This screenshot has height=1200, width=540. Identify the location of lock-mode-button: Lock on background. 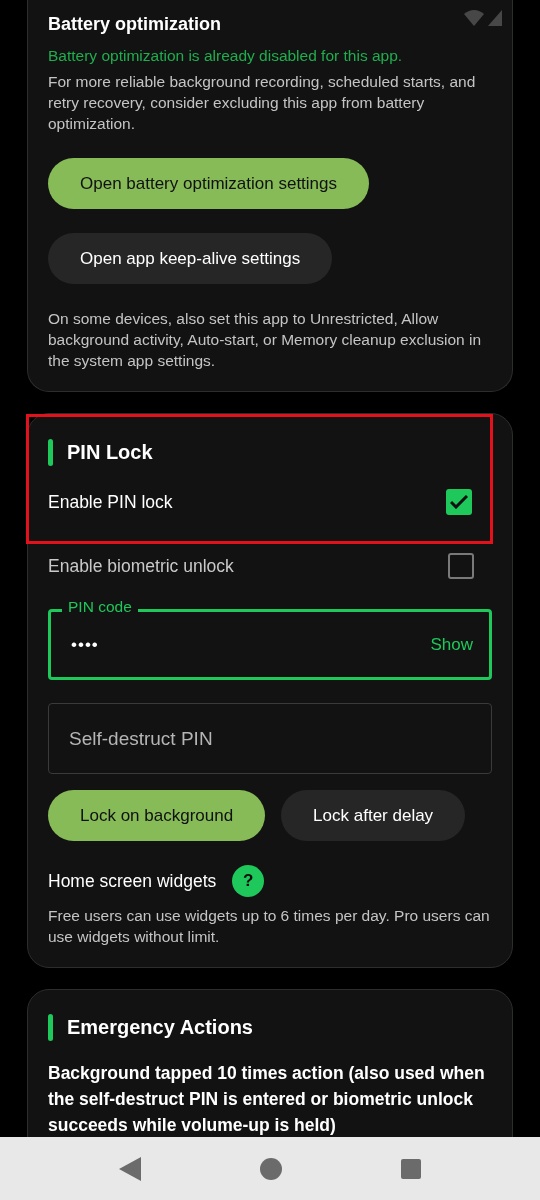
(157, 815).